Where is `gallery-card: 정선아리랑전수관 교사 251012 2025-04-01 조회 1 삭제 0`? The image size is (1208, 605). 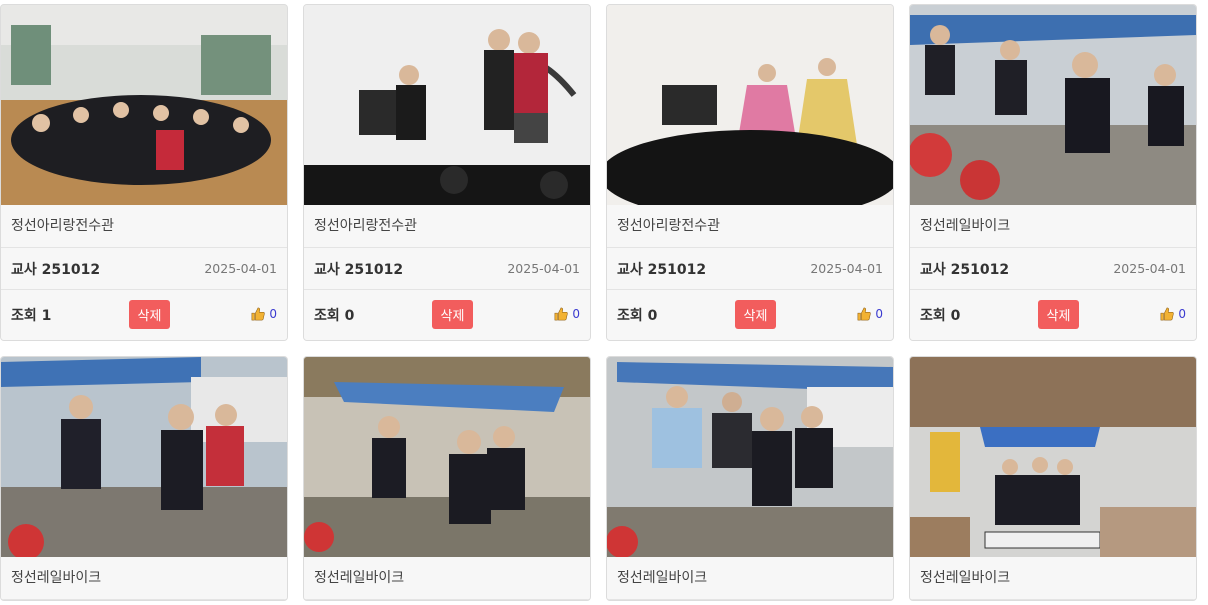
gallery-card: 정선아리랑전수관 교사 251012 2025-04-01 조회 1 삭제 0 is located at coordinates (144, 172).